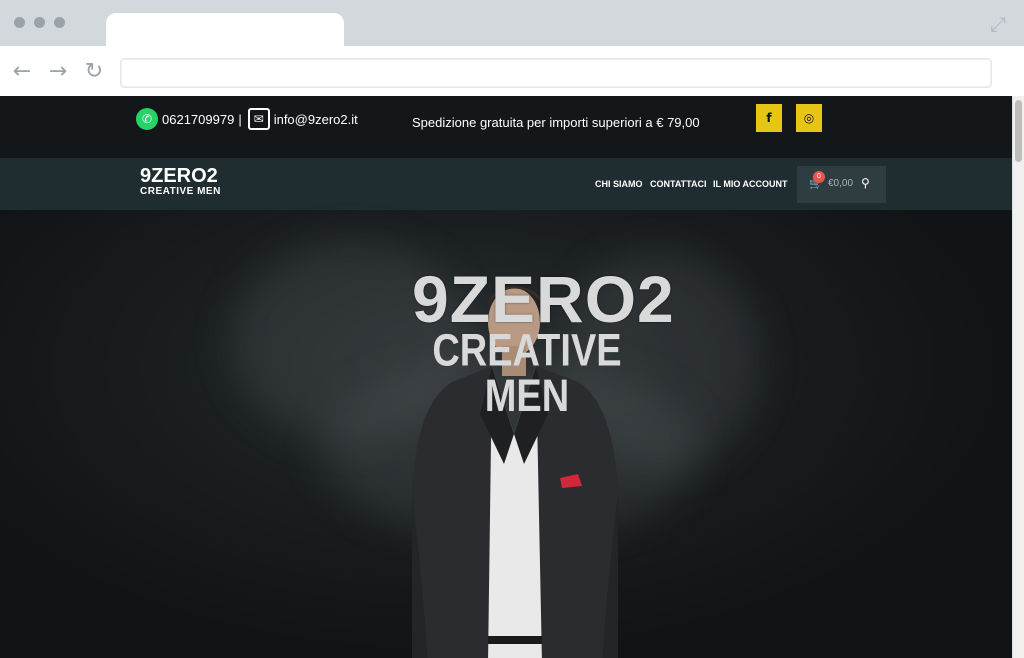 Image resolution: width=1024 pixels, height=658 pixels. What do you see at coordinates (819, 177) in the screenshot?
I see `cart-count-badge: 0` at bounding box center [819, 177].